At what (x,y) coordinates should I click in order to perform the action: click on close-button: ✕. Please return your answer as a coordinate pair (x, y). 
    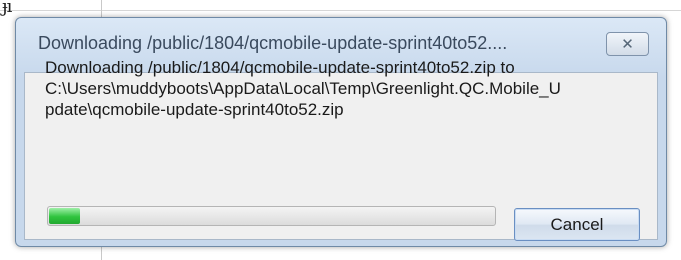
    Looking at the image, I should click on (627, 44).